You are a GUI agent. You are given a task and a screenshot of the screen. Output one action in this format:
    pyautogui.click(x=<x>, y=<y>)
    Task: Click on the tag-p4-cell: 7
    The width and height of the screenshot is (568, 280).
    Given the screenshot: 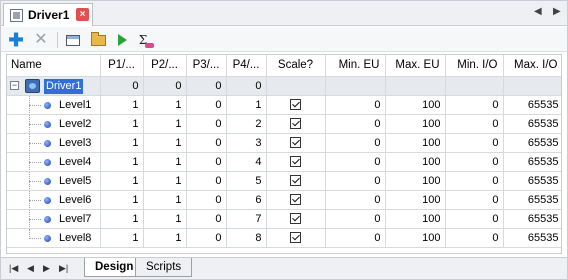 What is the action you would take?
    pyautogui.click(x=246, y=219)
    